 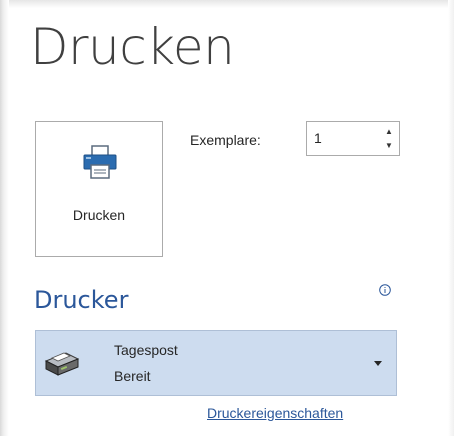 I want to click on copies-value: 1, so click(x=318, y=138).